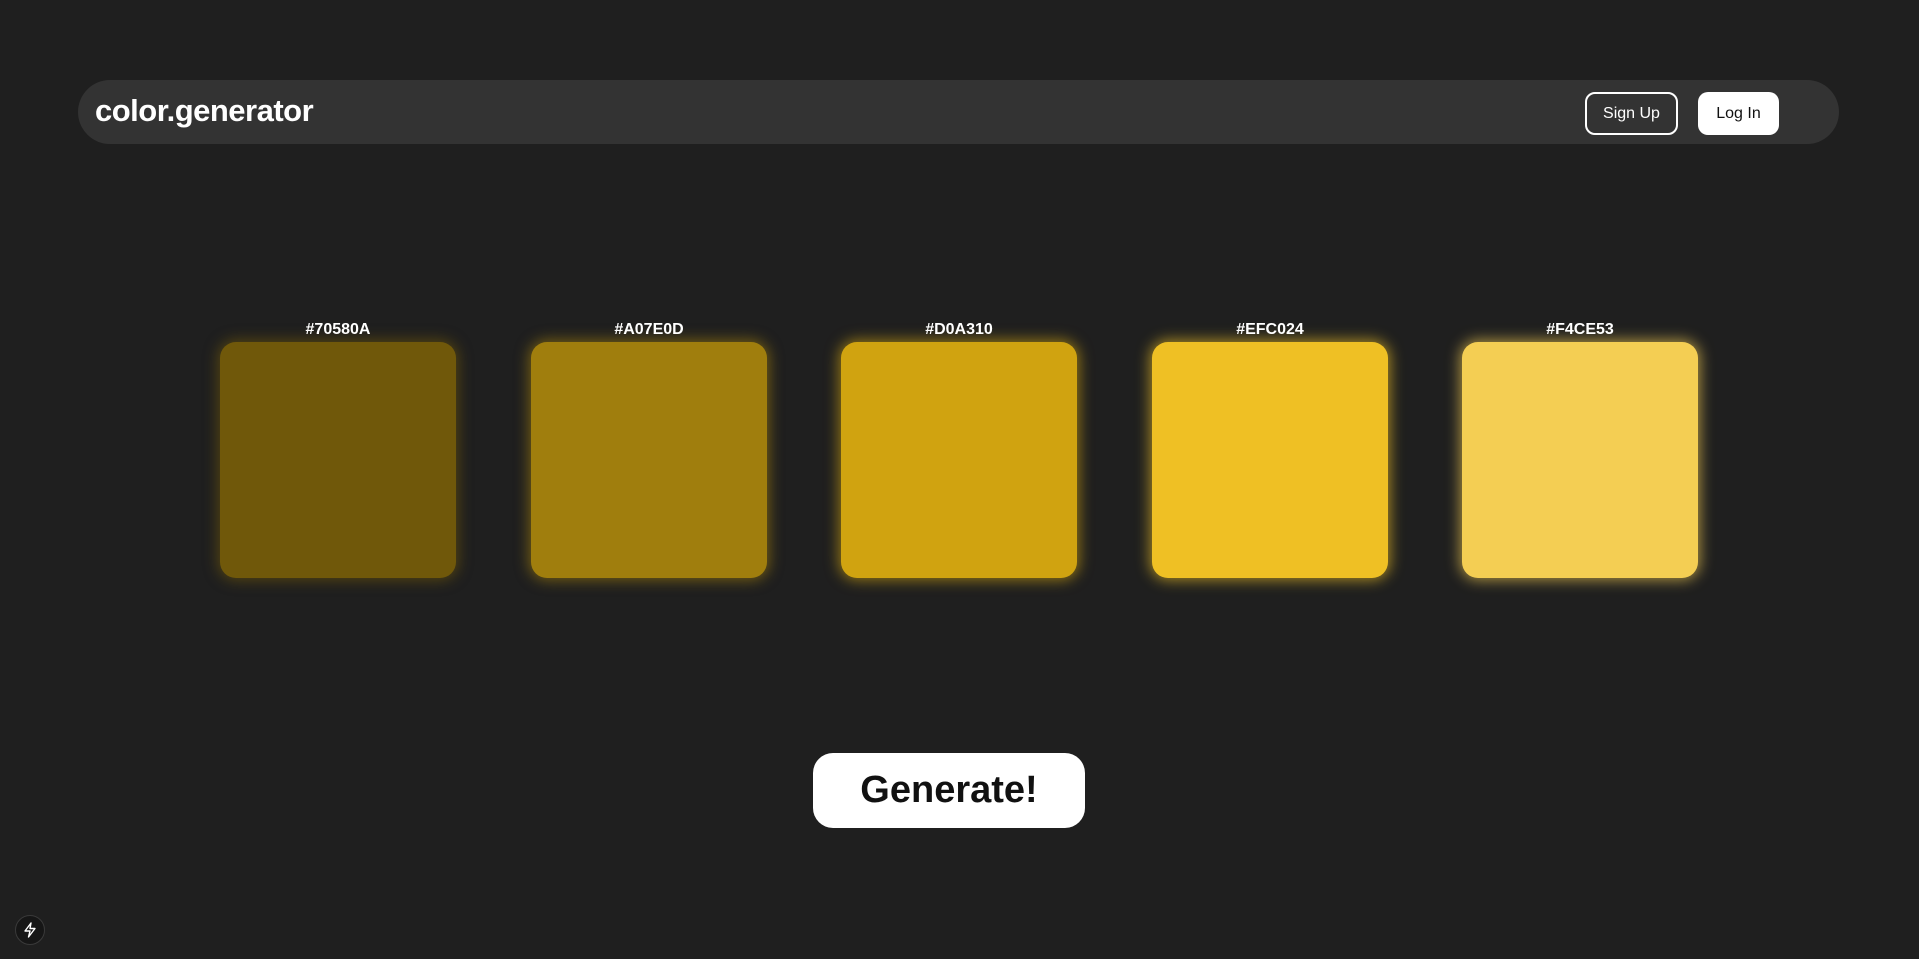 This screenshot has height=959, width=1919. I want to click on swatch-hex-label: #D0A310, so click(959, 329).